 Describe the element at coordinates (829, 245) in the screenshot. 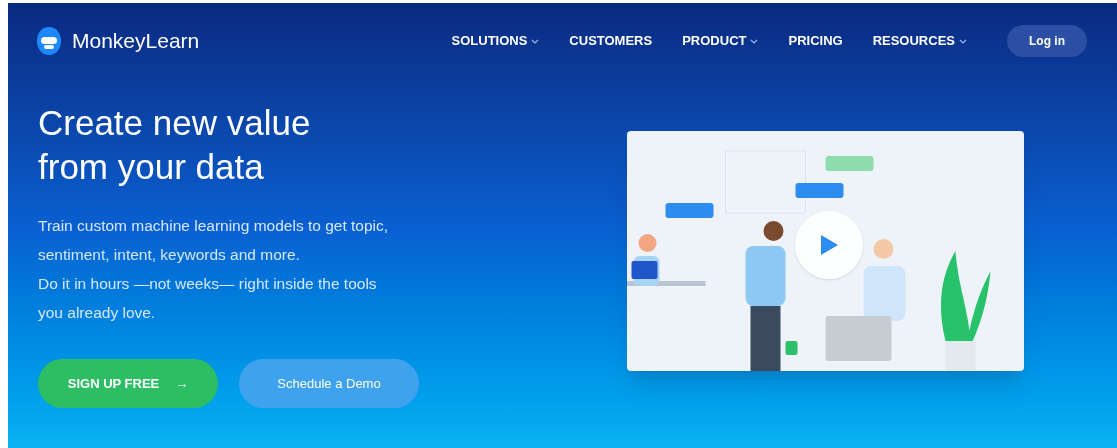

I see `play-icon` at that location.